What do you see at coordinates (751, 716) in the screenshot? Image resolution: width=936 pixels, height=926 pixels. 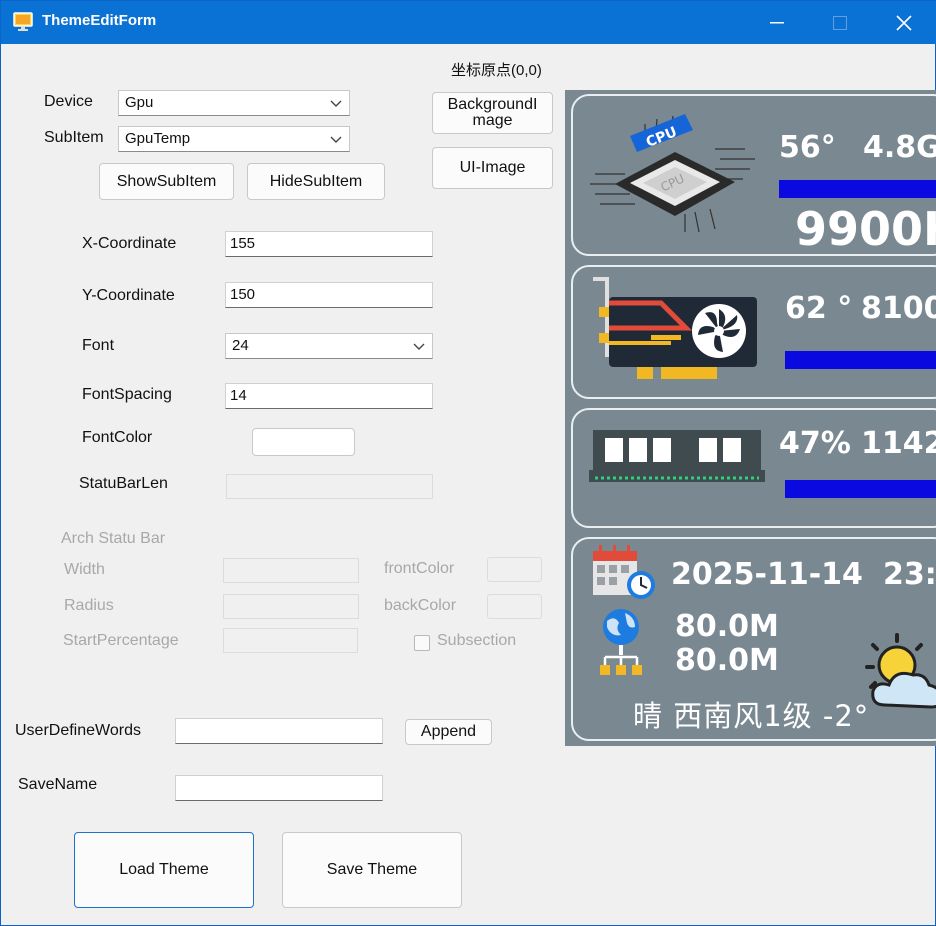 I see `weather-text: 晴 西南风1级 -2°` at bounding box center [751, 716].